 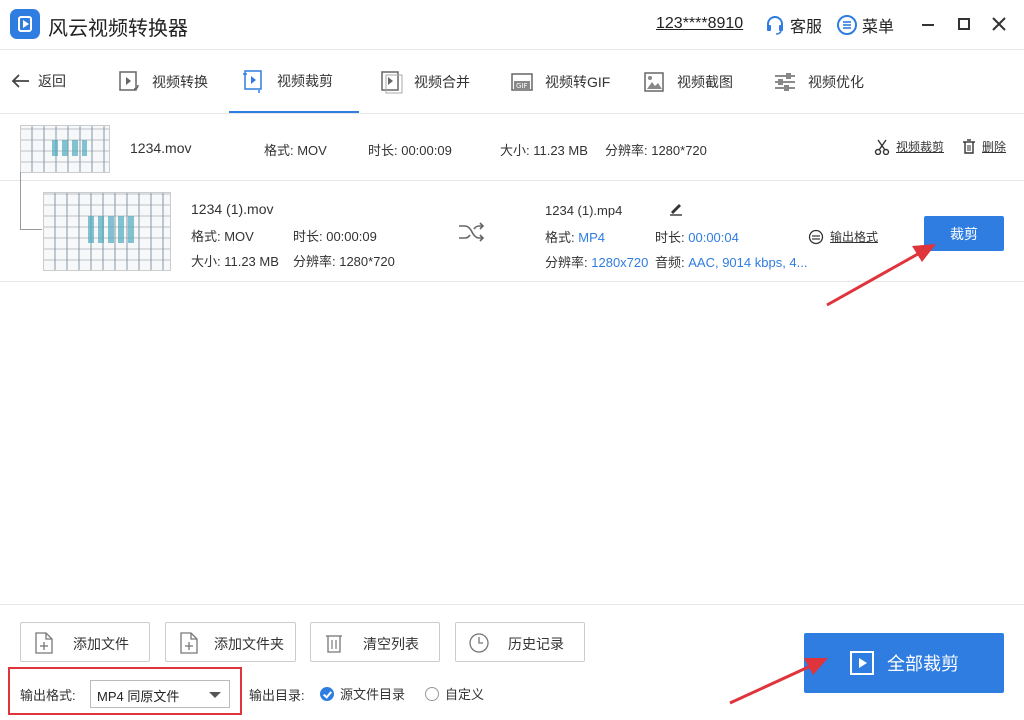 I want to click on tool-nav: 返回 视频转换 视频裁剪 视频合并 GIF 视频转GIF 视频截图 视频优化, so click(x=512, y=82).